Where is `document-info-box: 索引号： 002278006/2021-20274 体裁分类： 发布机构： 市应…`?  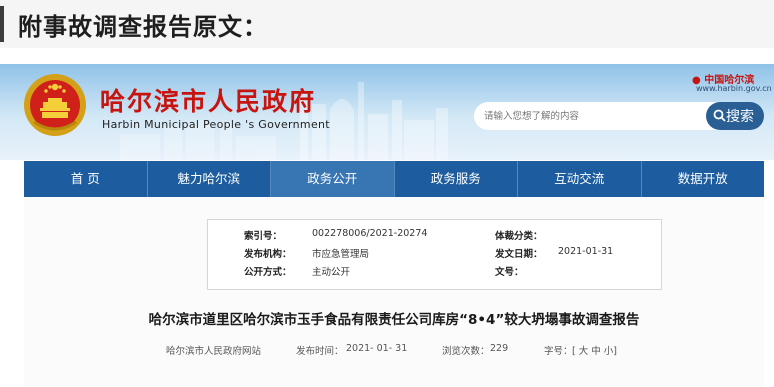 document-info-box: 索引号： 002278006/2021-20274 体裁分类： 发布机构： 市应… is located at coordinates (434, 254).